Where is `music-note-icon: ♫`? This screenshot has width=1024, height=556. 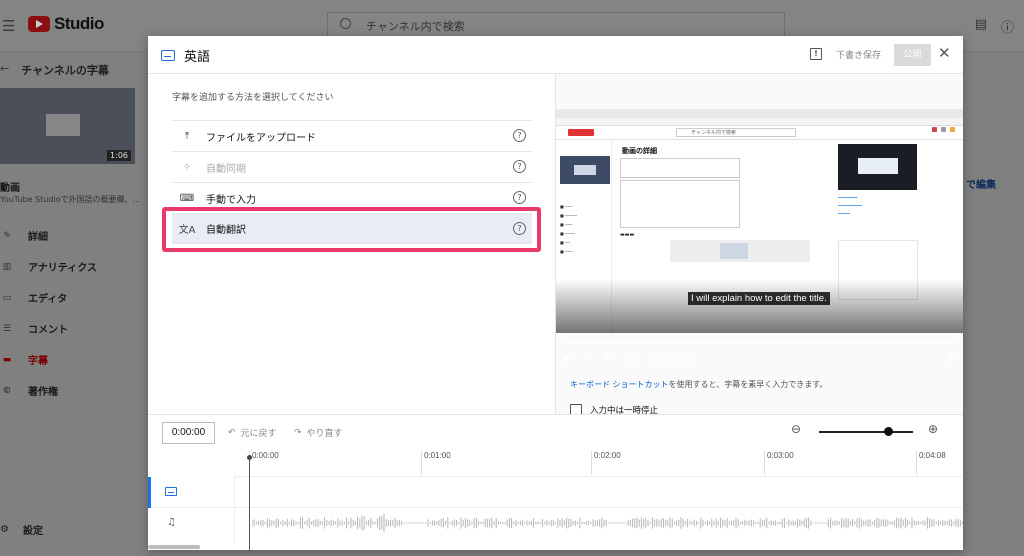
music-note-icon: ♫ is located at coordinates (171, 522).